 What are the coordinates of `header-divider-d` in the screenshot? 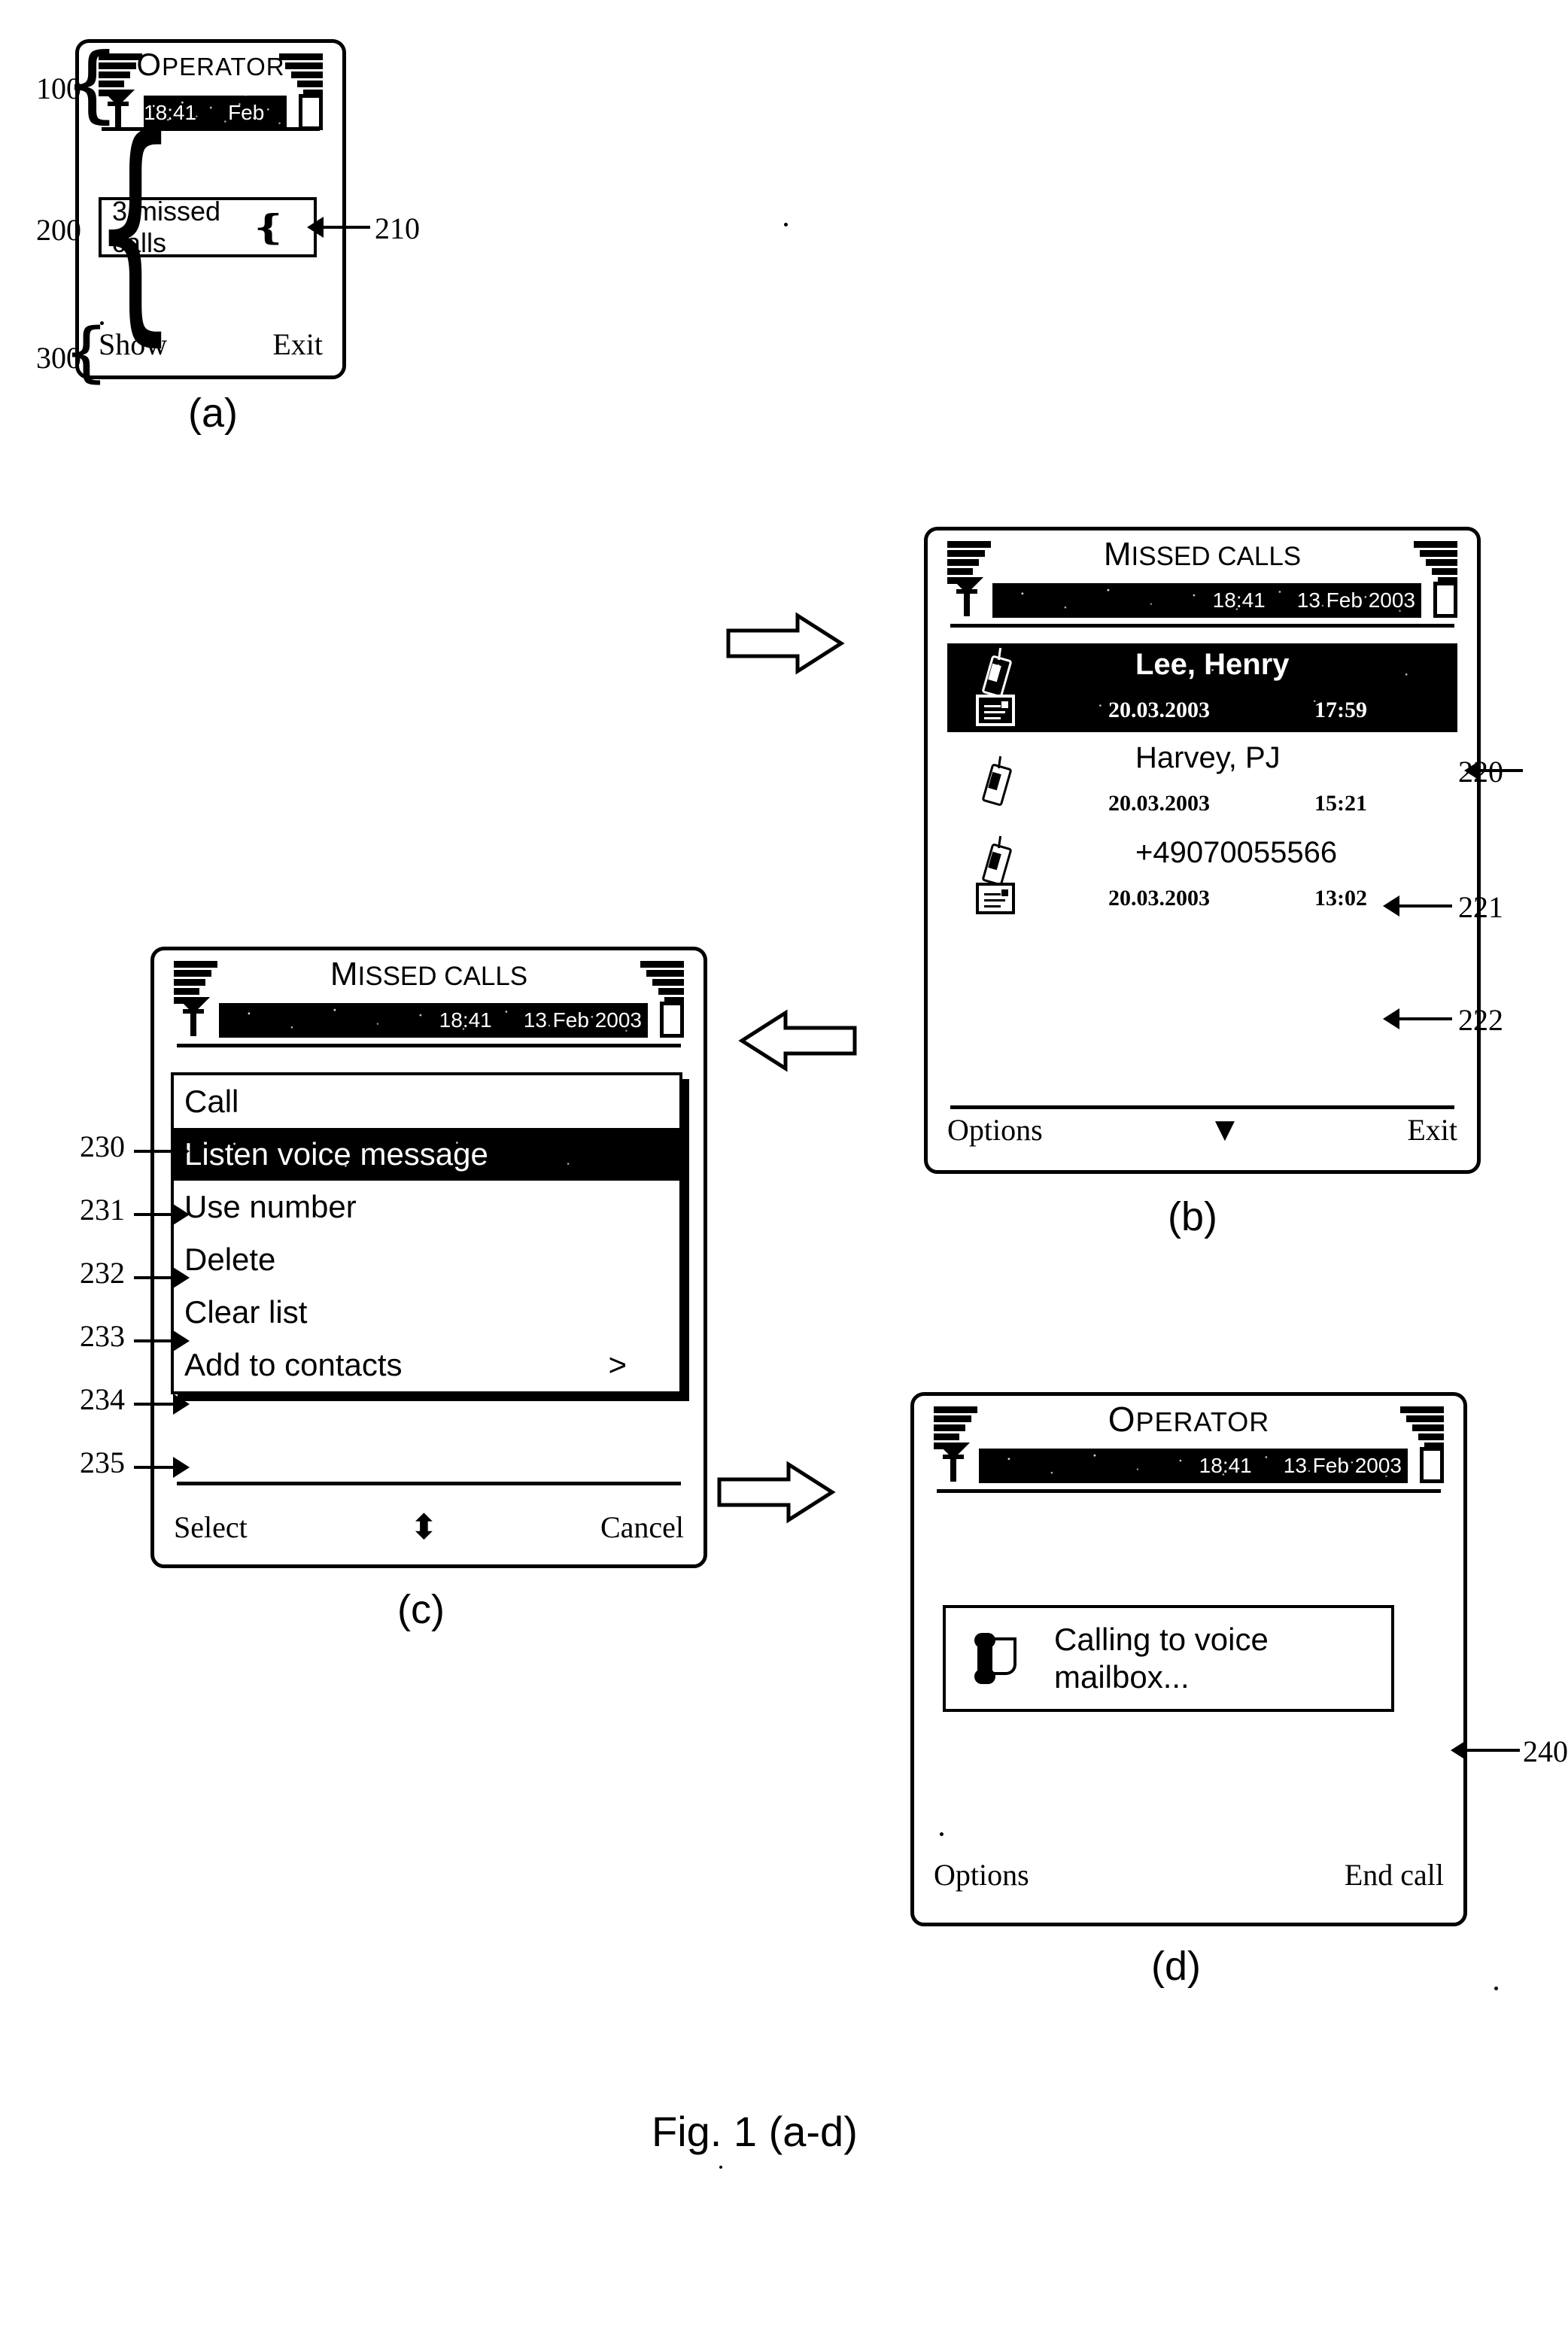 It's located at (1189, 1491).